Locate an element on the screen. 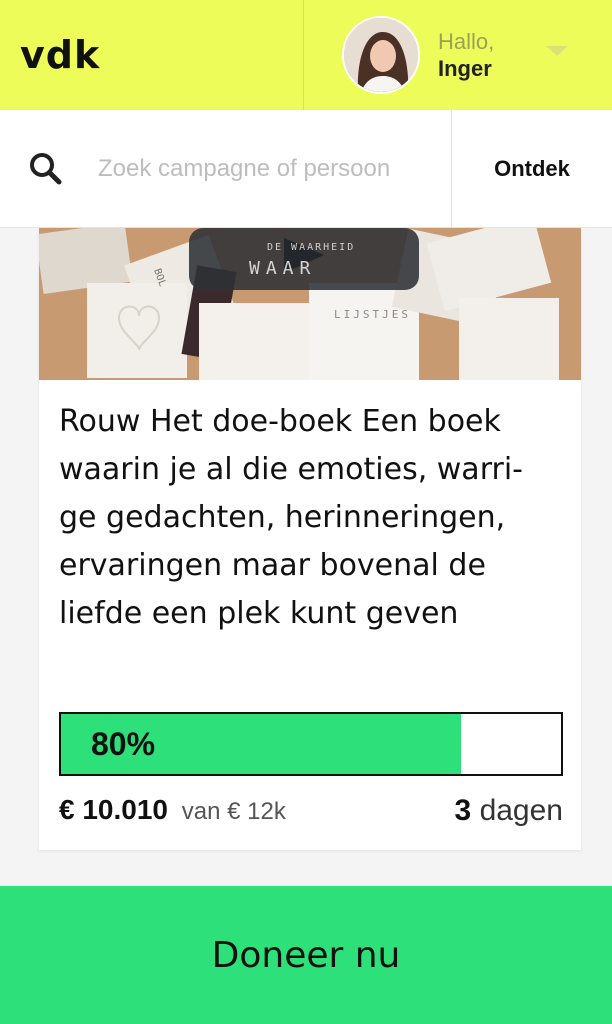  campaign-photo: WAAR DE WAARHEID LIJSTJES BOL is located at coordinates (310, 304).